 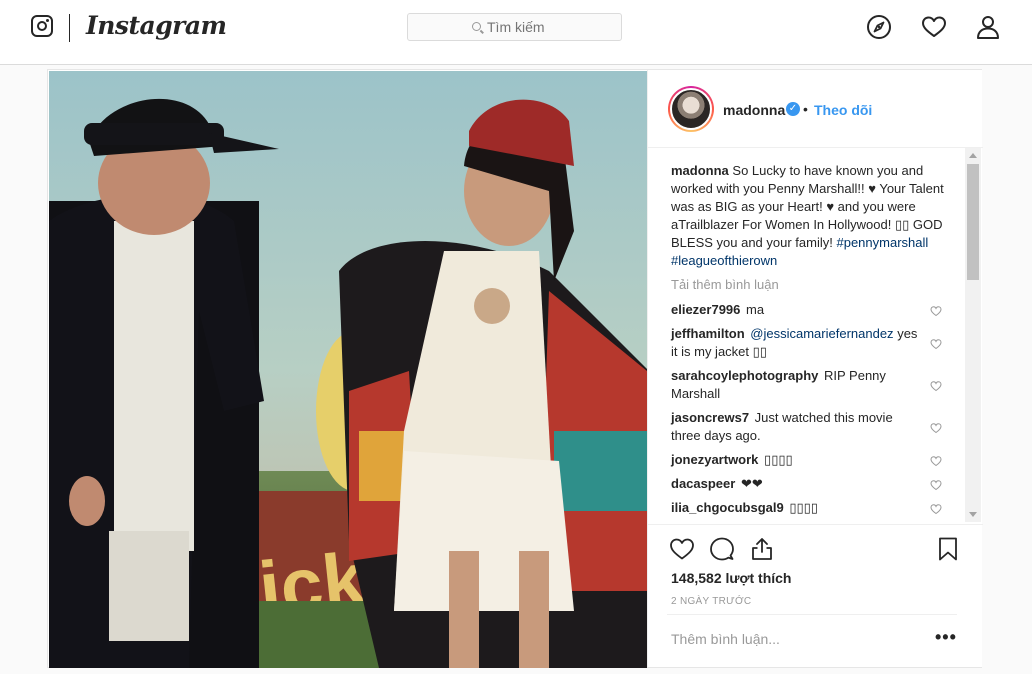 I want to click on comment-username: jeffhamilton, so click(x=708, y=333).